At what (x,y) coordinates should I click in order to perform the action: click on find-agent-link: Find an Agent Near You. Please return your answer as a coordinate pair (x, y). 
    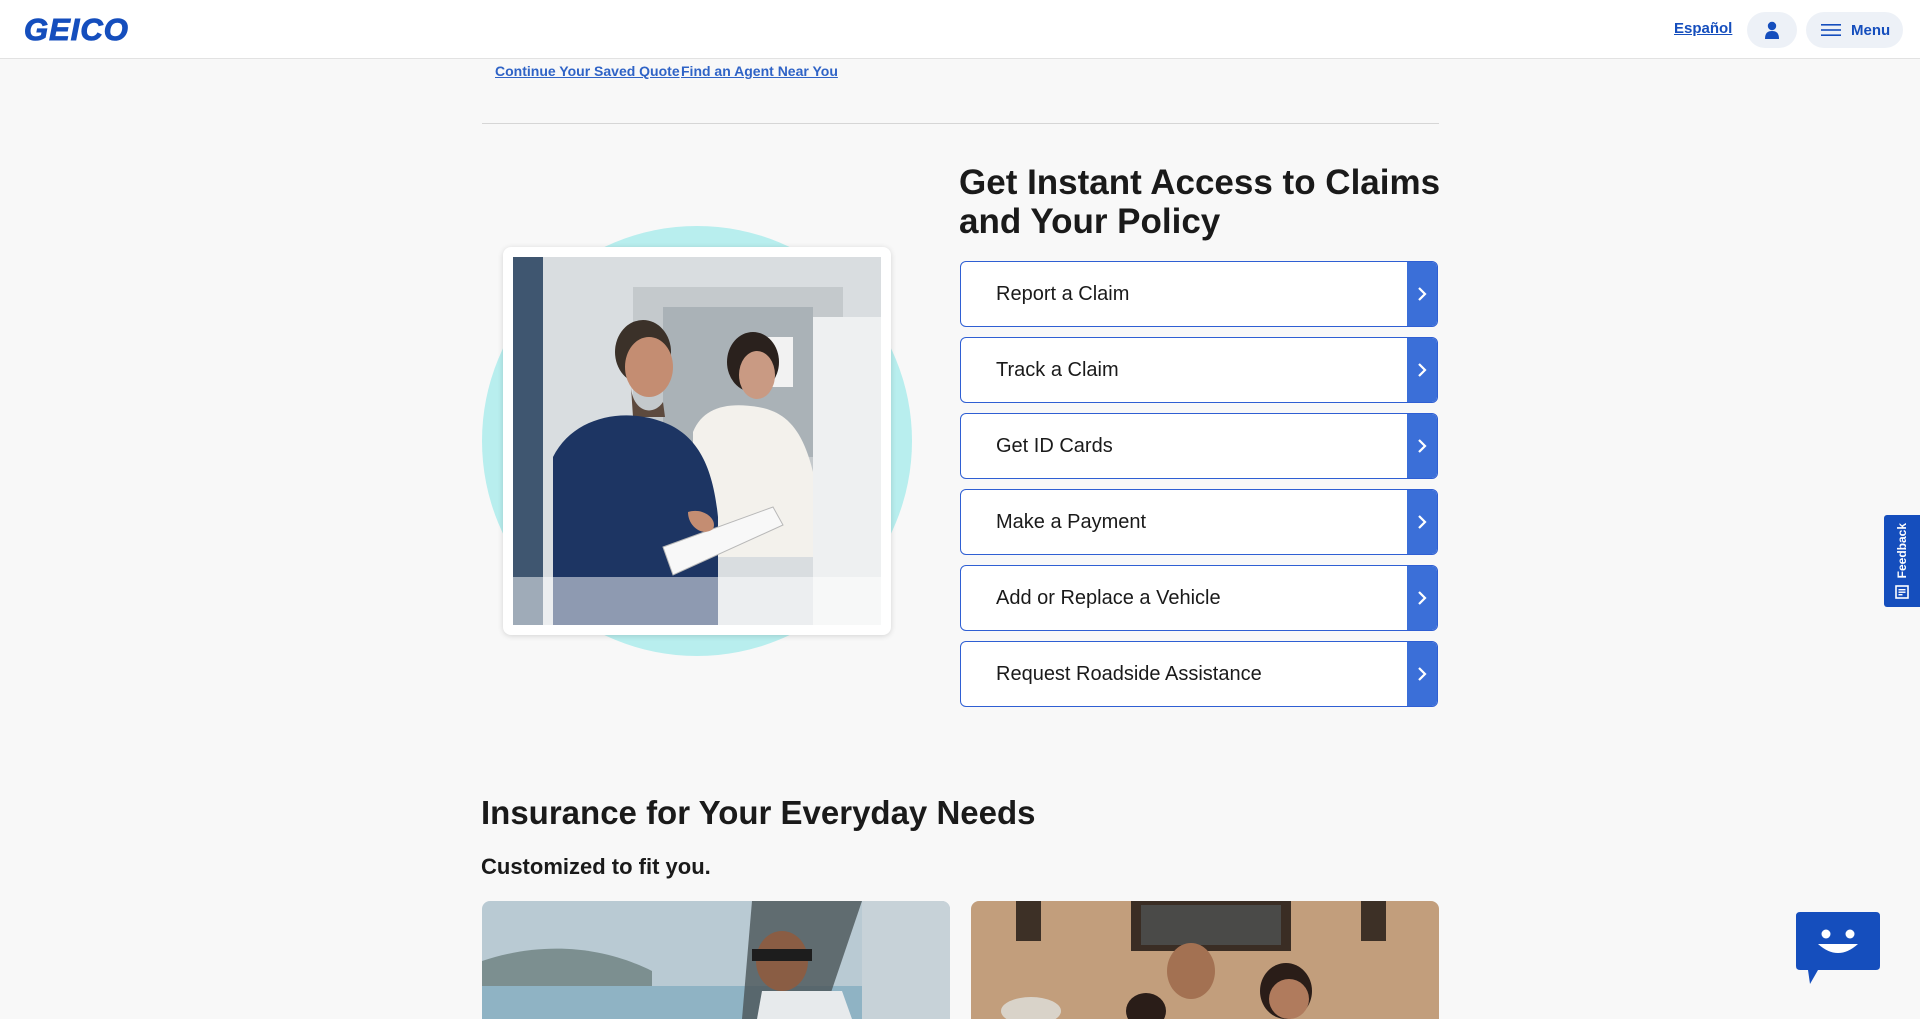
    Looking at the image, I should click on (759, 71).